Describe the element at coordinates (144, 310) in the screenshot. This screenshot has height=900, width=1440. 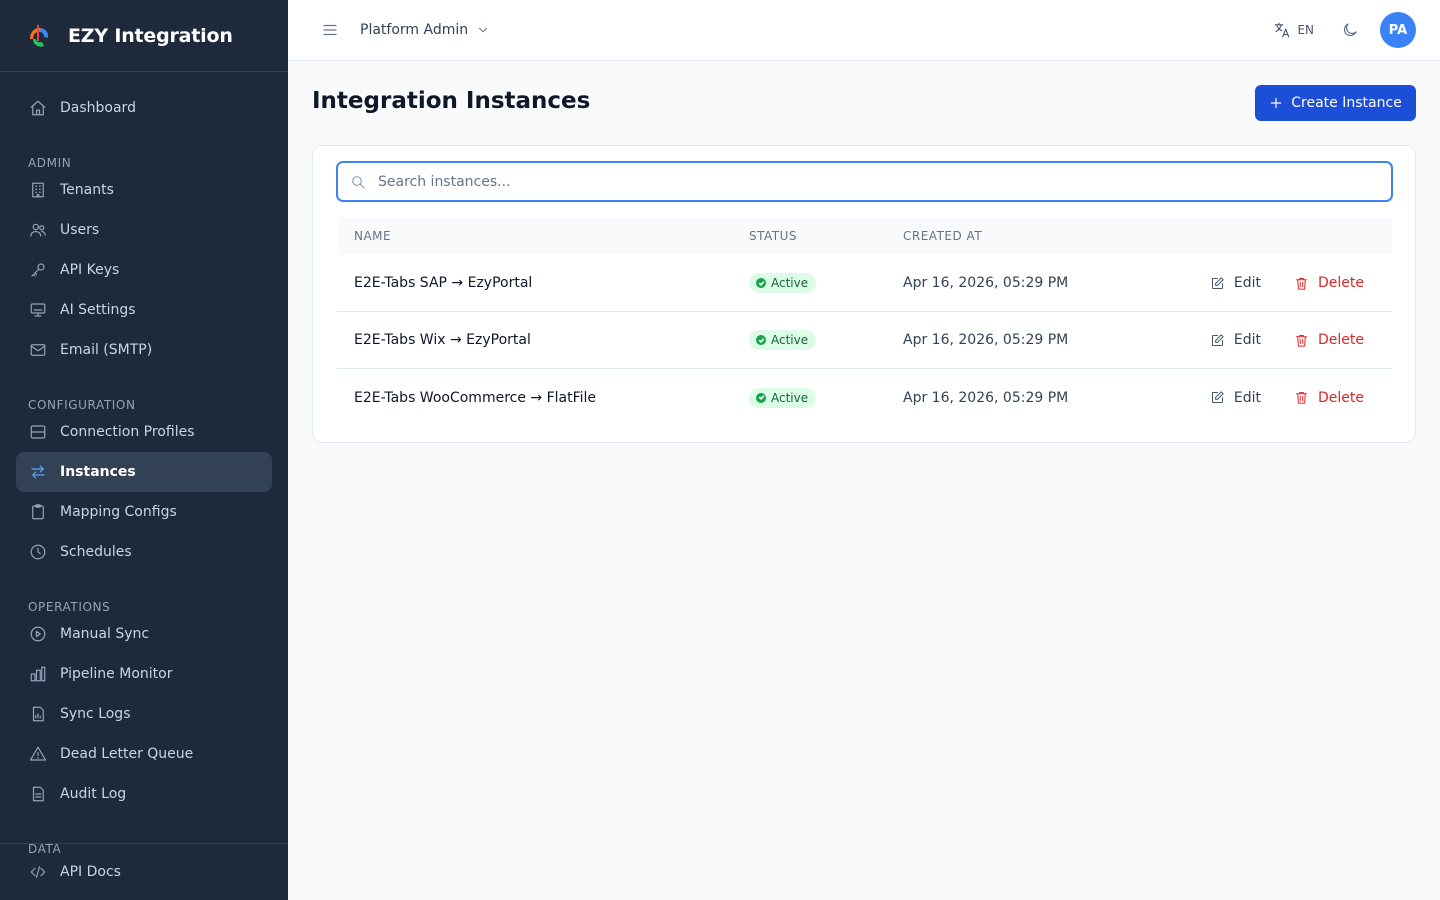
I see `sidebar-item-ai-settings: AI Settings` at that location.